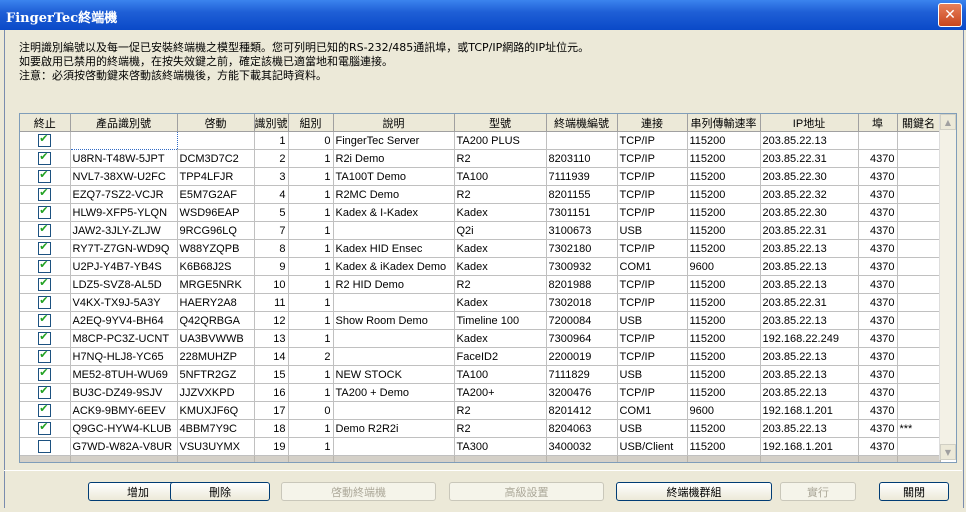  What do you see at coordinates (809, 410) in the screenshot?
I see `cell-ip: 192.168.1.201` at bounding box center [809, 410].